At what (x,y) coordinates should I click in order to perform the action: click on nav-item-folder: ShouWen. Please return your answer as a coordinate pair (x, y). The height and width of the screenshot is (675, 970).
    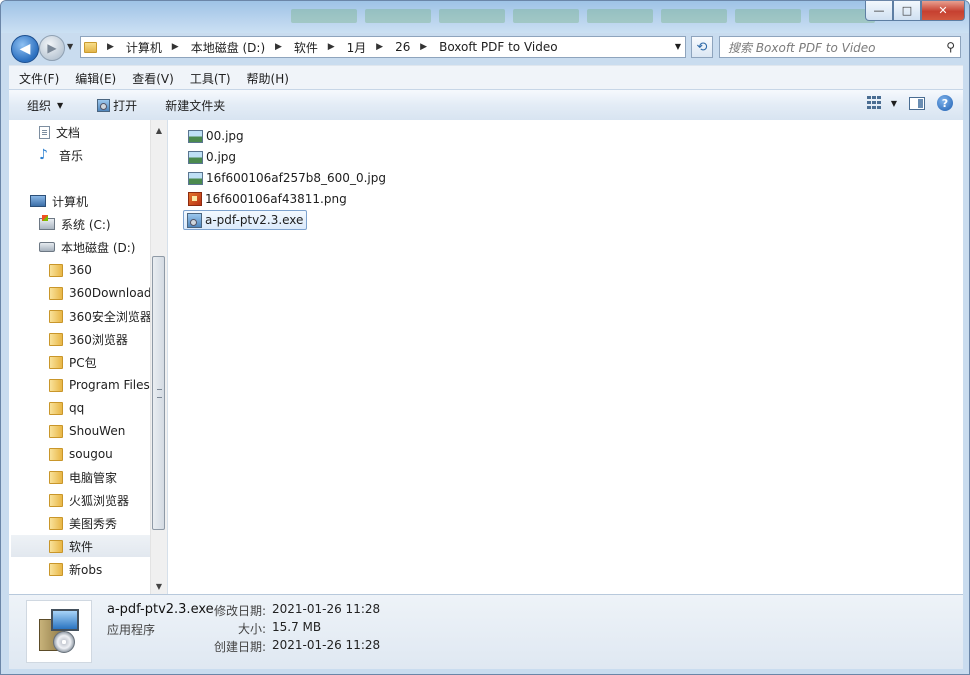
    Looking at the image, I should click on (99, 431).